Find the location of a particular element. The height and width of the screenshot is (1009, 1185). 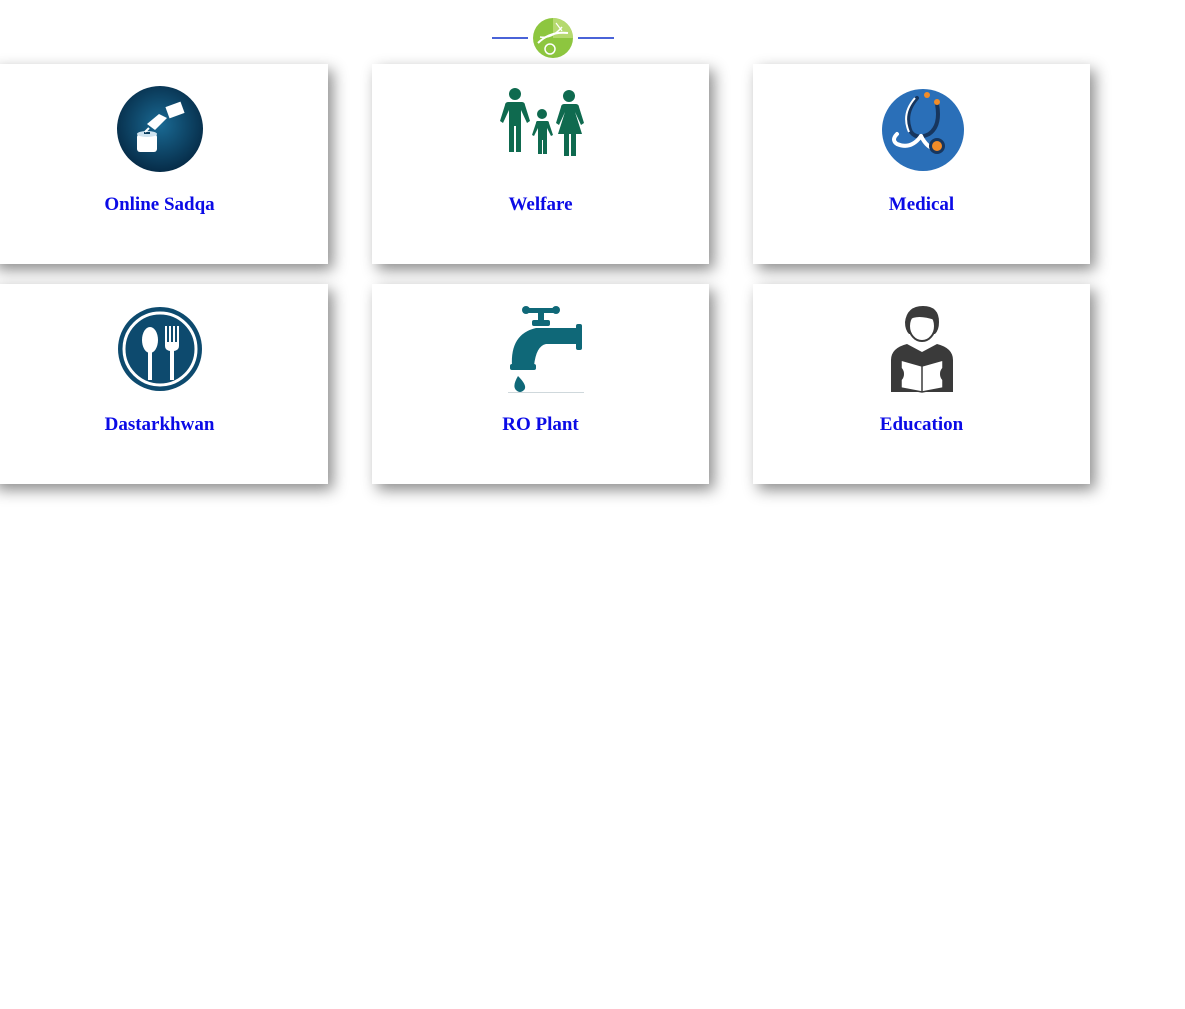

reading-person-icon is located at coordinates (922, 349).